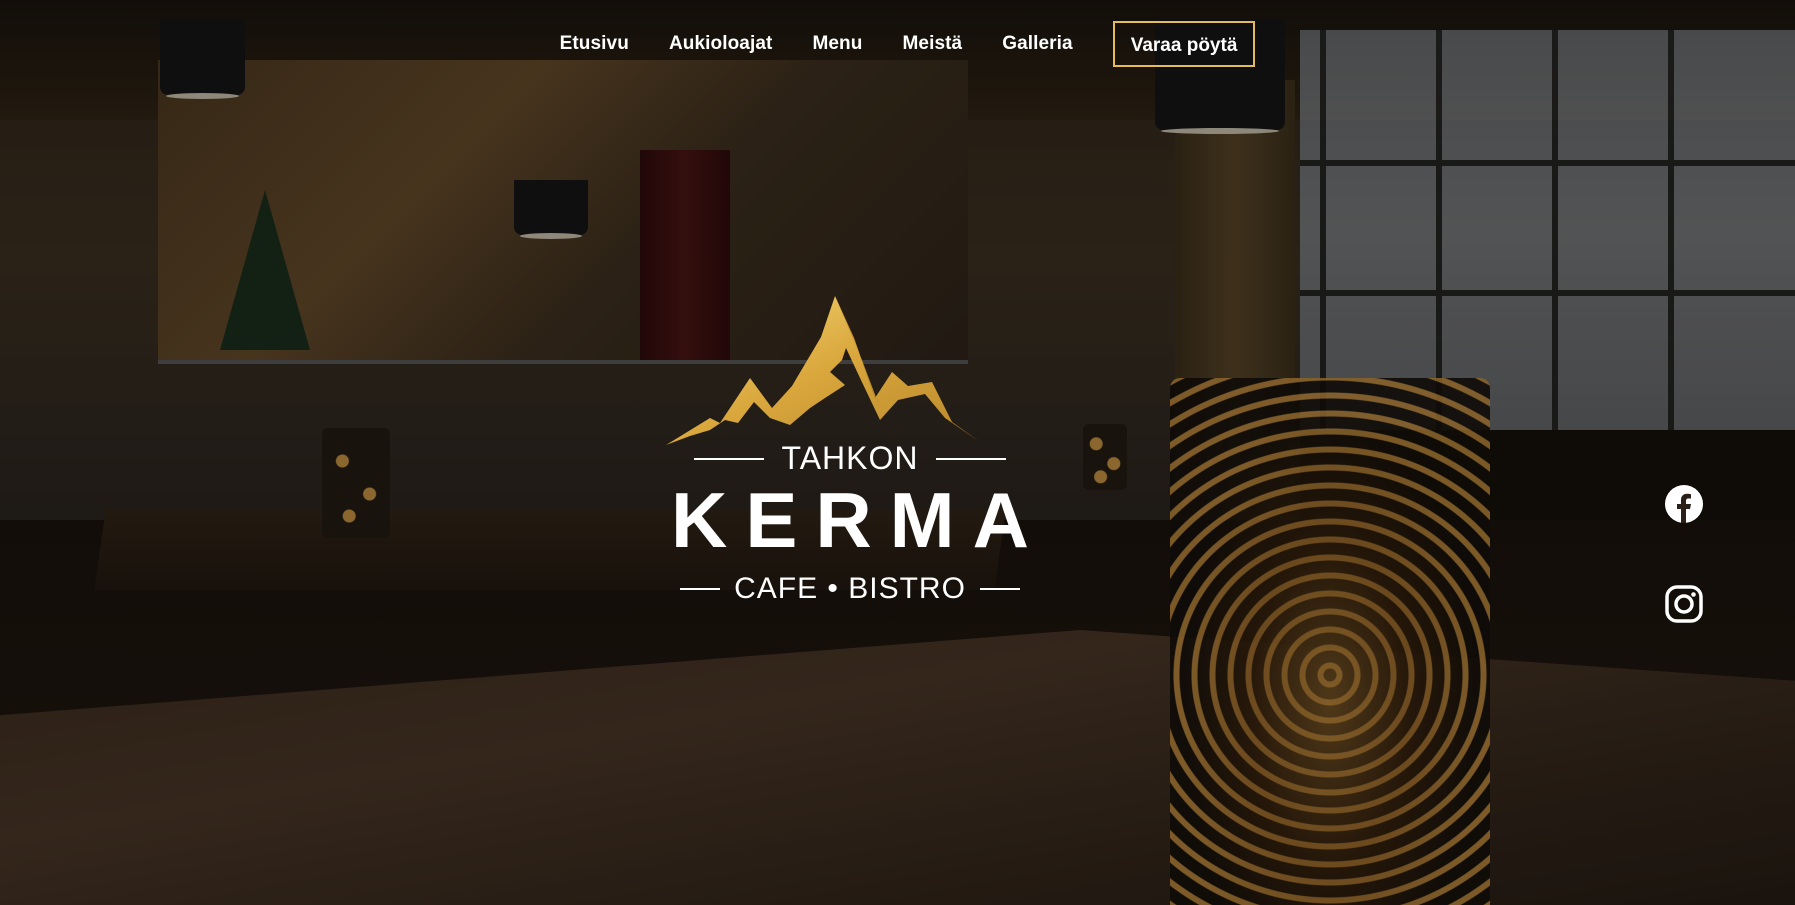  Describe the element at coordinates (721, 44) in the screenshot. I see `nav-item-aukioloajat: Aukioloajat` at that location.